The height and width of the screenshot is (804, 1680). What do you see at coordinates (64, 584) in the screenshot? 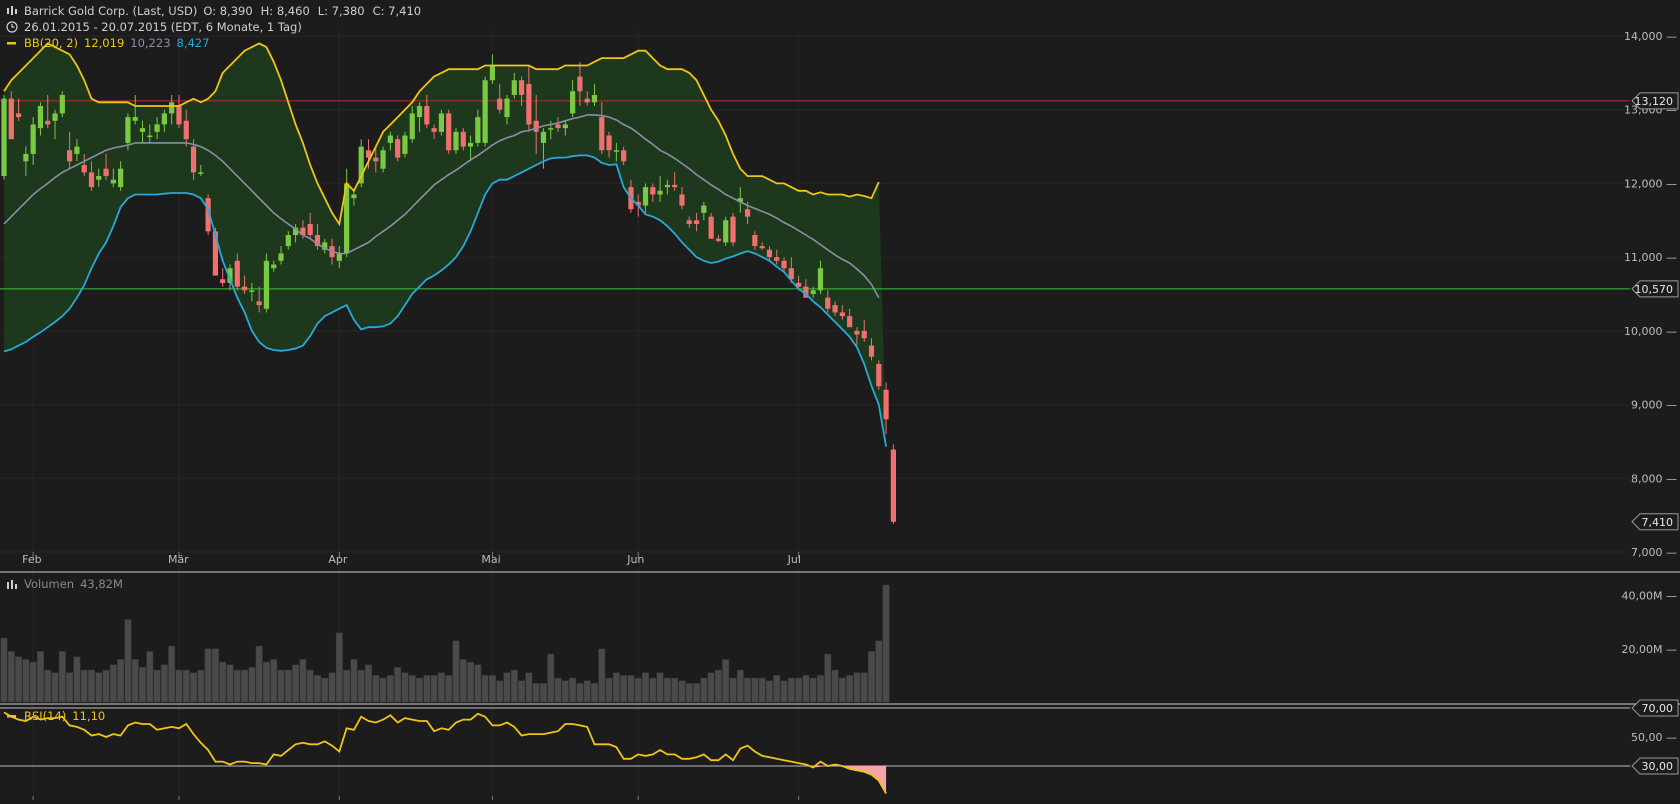
I see `volume-legend: Volumen 43,82M` at bounding box center [64, 584].